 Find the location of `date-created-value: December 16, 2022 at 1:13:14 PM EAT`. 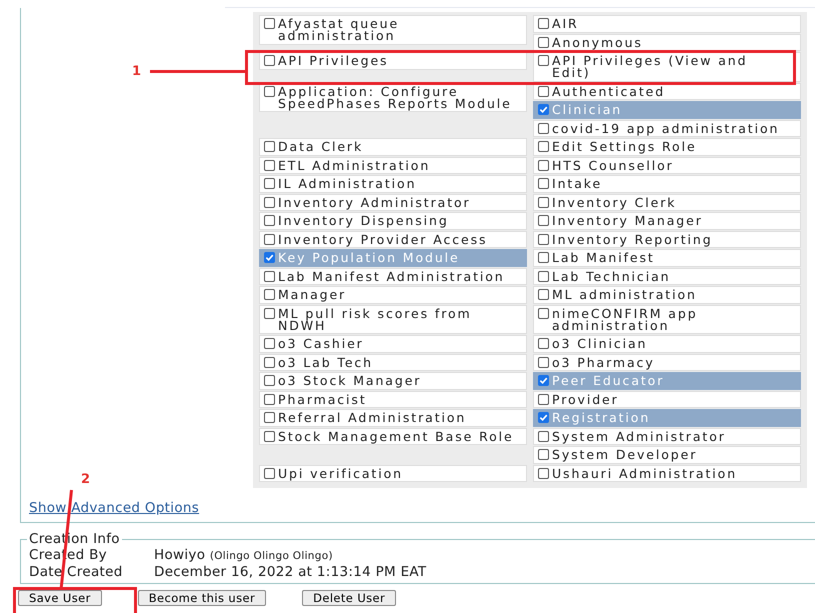

date-created-value: December 16, 2022 at 1:13:14 PM EAT is located at coordinates (290, 572).